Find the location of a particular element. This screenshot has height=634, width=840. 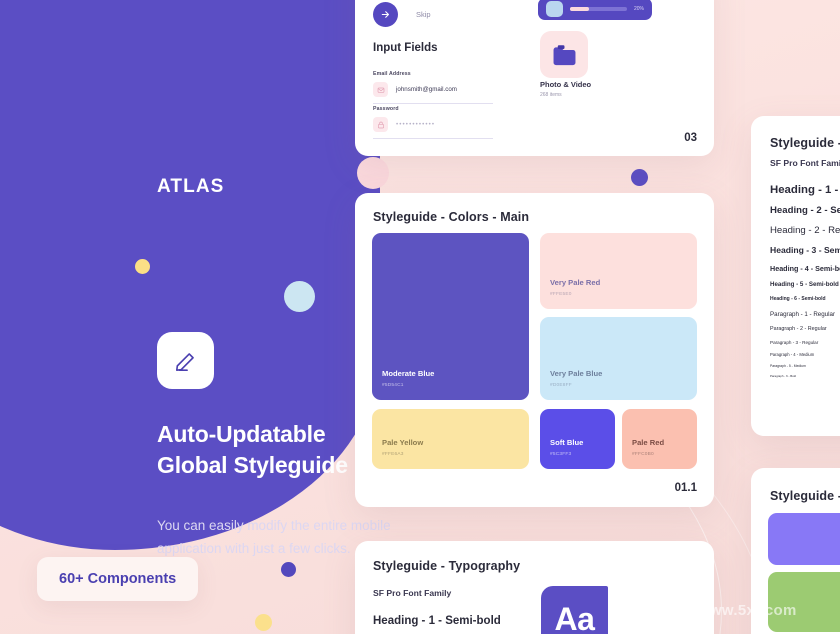

type-row-heading-5: Heading - 5 - Semi-bold is located at coordinates (804, 284).